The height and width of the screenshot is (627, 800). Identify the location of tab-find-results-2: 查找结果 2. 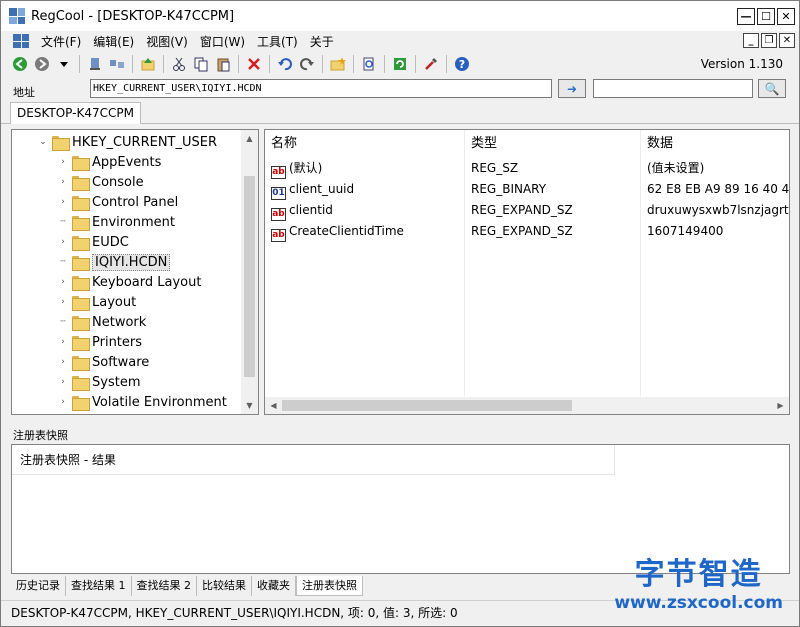
(164, 586).